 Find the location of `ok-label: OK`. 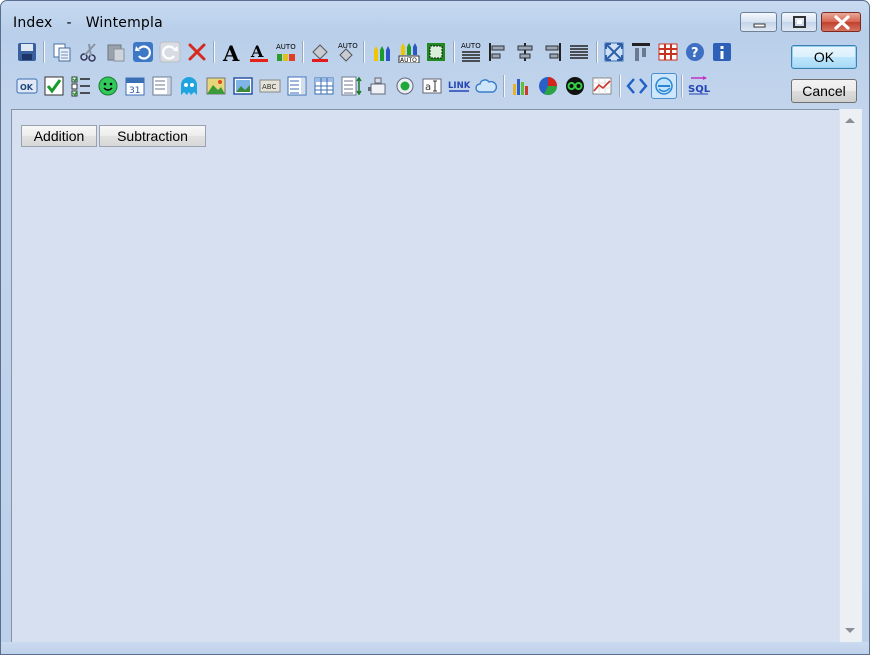

ok-label: OK is located at coordinates (27, 87).